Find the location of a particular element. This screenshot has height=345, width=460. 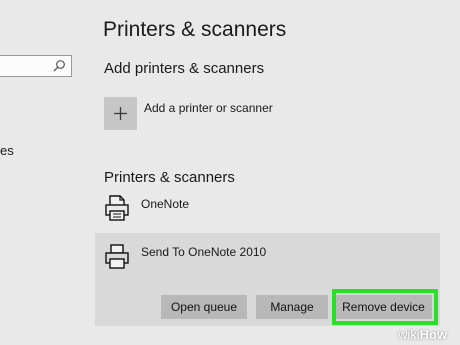

highlight-outline is located at coordinates (385, 307).